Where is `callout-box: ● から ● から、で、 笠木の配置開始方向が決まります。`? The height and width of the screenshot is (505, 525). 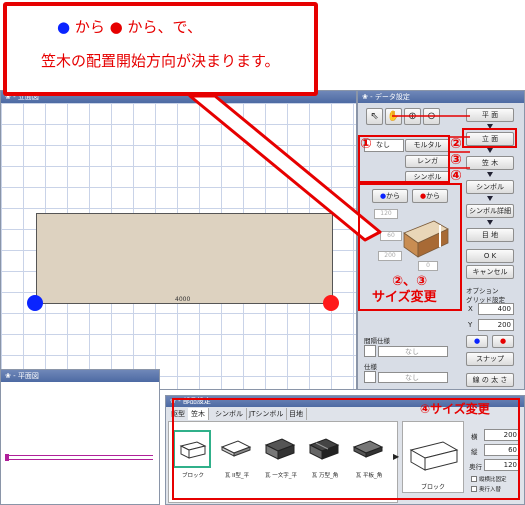 callout-box: ● から ● から、で、 笠木の配置開始方向が決まります。 is located at coordinates (160, 49).